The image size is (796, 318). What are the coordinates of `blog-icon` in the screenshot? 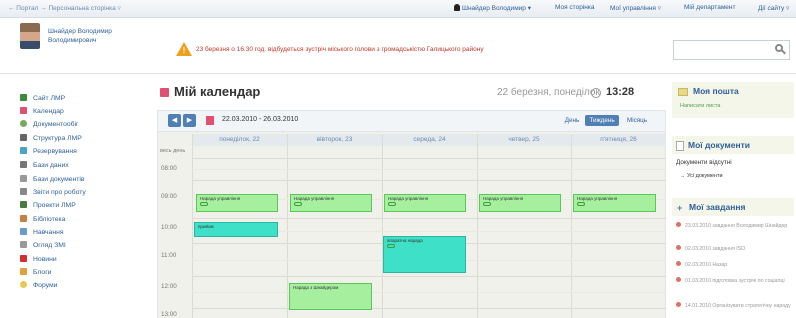 It's located at (23, 271).